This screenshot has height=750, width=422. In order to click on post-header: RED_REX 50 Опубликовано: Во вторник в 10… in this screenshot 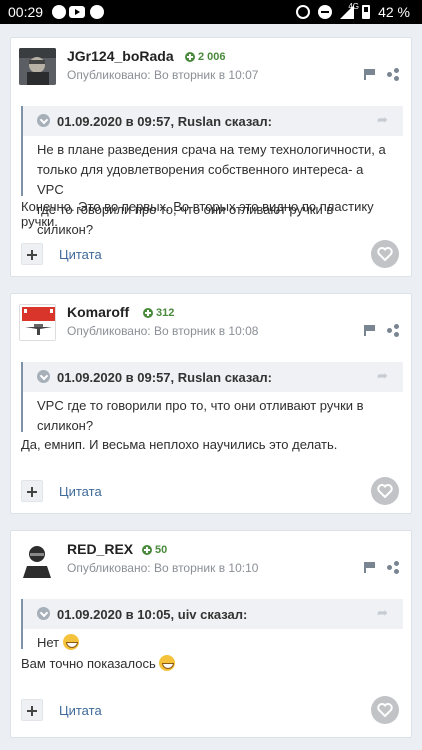, I will do `click(211, 561)`.